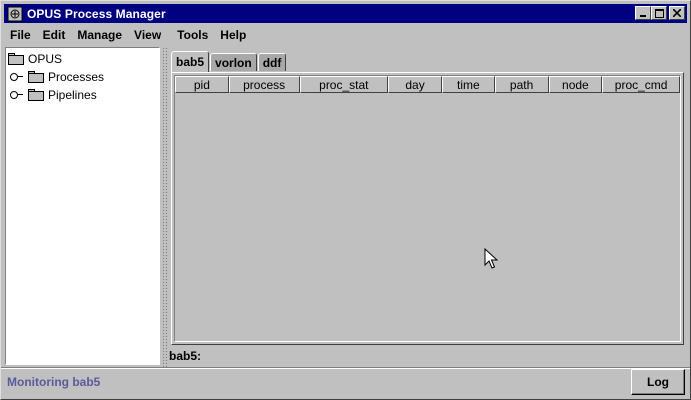  What do you see at coordinates (190, 61) in the screenshot?
I see `tab-bab5: bab5` at bounding box center [190, 61].